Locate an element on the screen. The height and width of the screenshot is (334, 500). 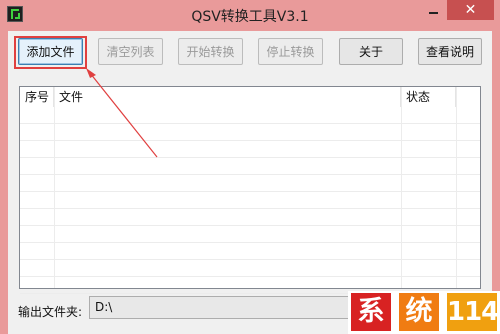
output-folder-label: 输出文件夹: is located at coordinates (50, 312).